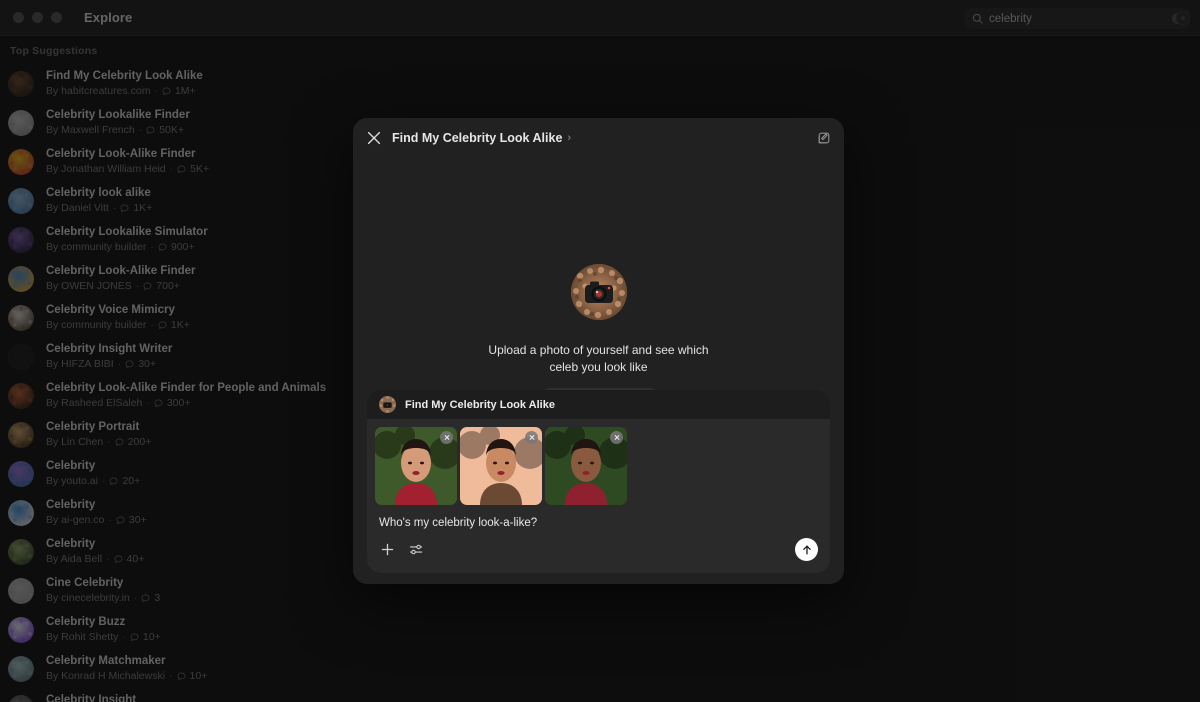 Image resolution: width=1200 pixels, height=702 pixels. Describe the element at coordinates (480, 404) in the screenshot. I see `composer-header-title: Find My Celebrity Look Alike` at that location.